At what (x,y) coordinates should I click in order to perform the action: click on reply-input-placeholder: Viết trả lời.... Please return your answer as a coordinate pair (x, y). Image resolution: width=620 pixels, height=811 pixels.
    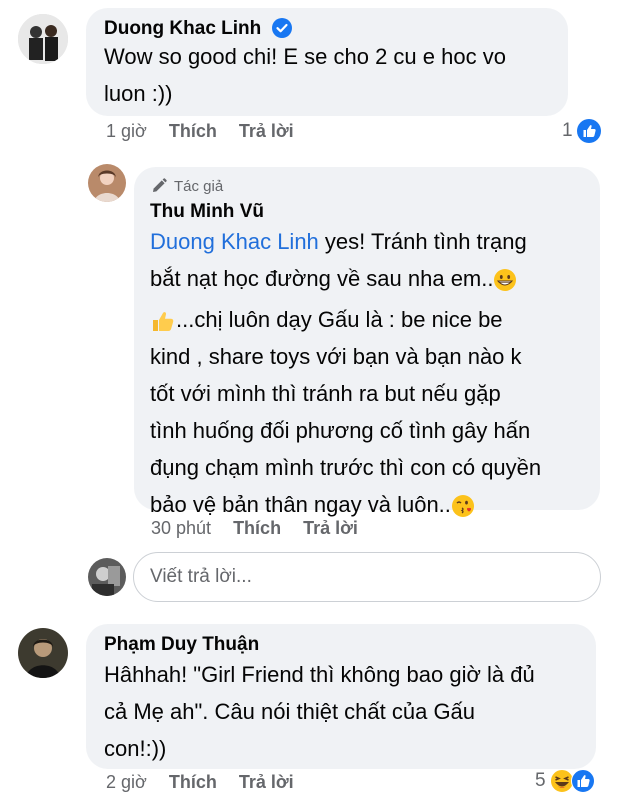
    Looking at the image, I should click on (201, 576).